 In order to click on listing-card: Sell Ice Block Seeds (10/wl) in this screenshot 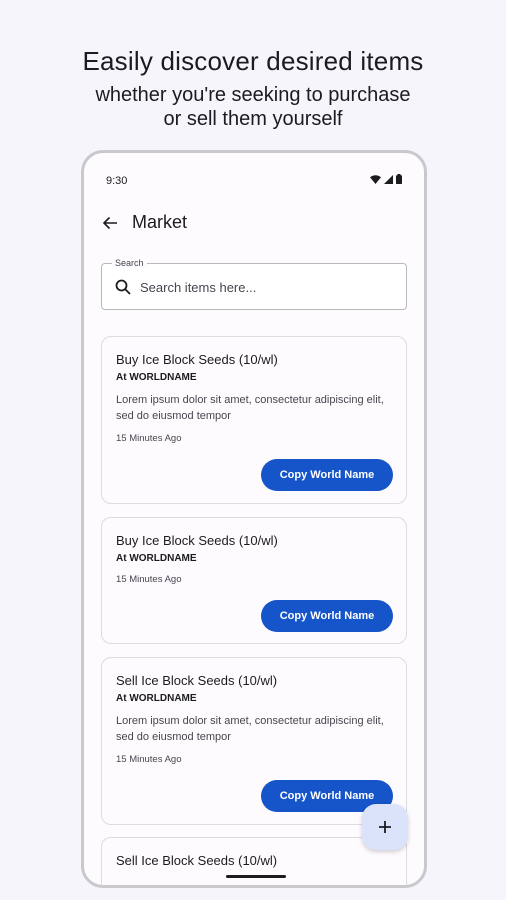, I will do `click(254, 861)`.